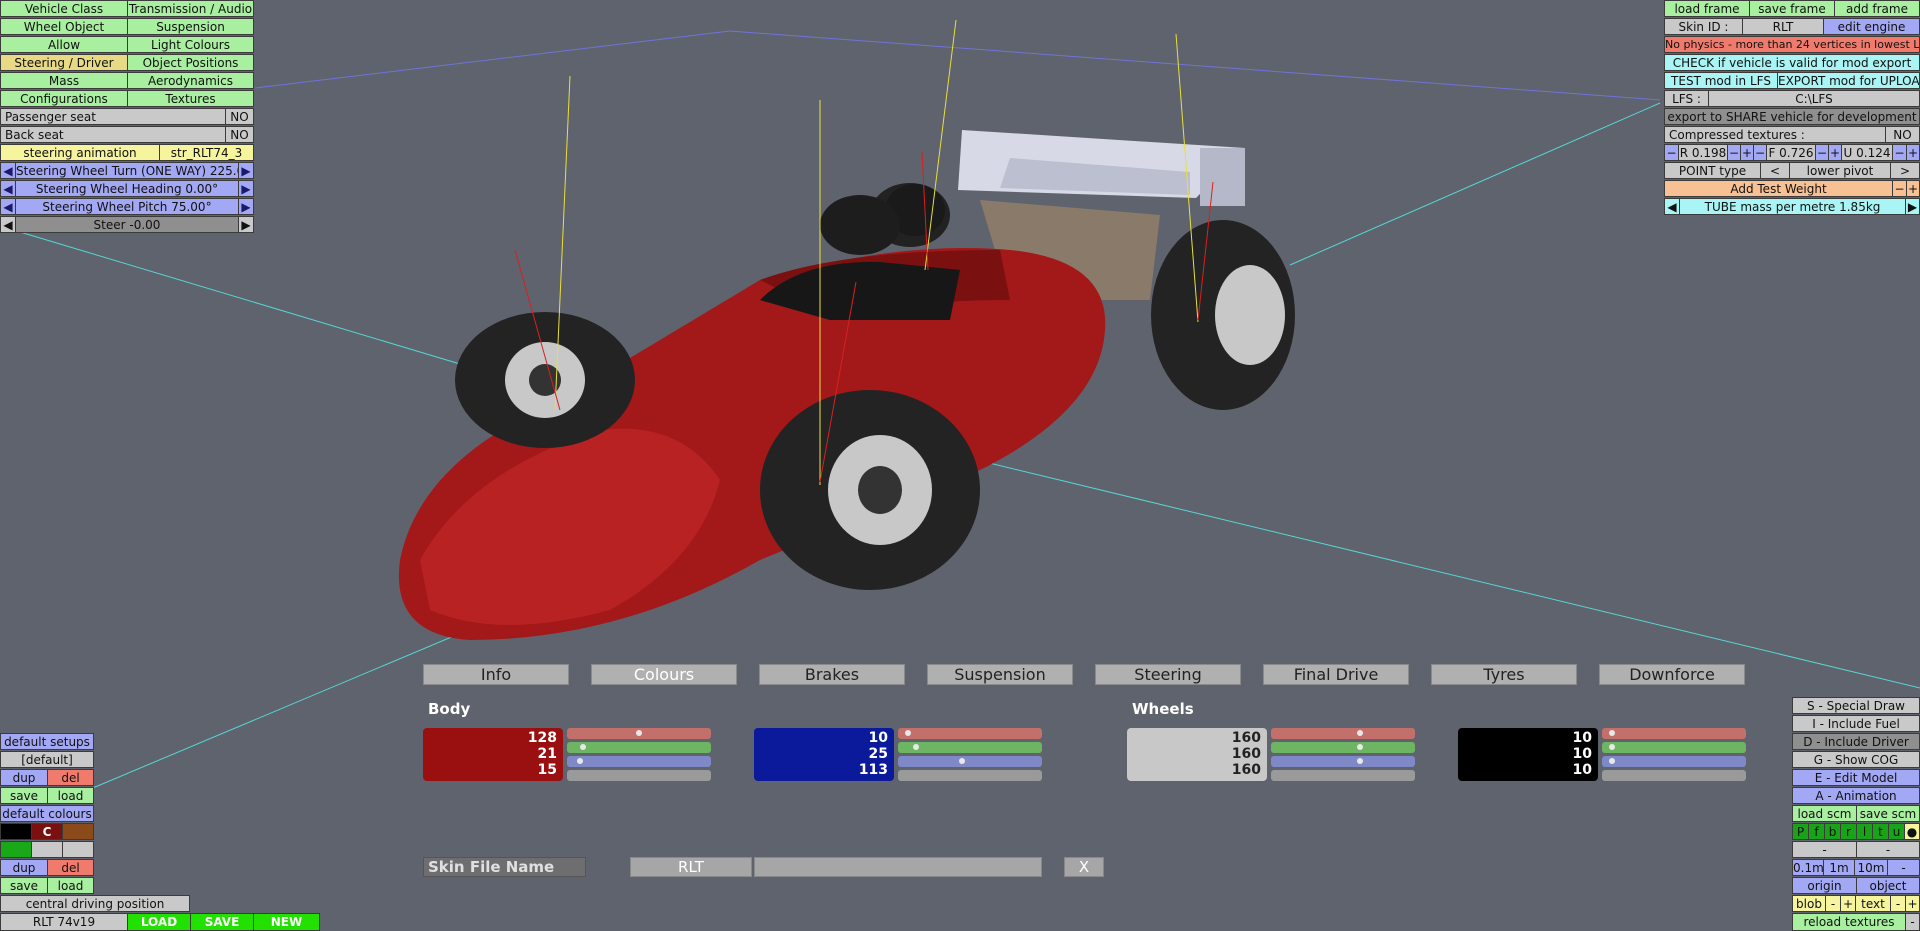 The height and width of the screenshot is (931, 1920). Describe the element at coordinates (24, 777) in the screenshot. I see `dup-setup-button: dup` at that location.